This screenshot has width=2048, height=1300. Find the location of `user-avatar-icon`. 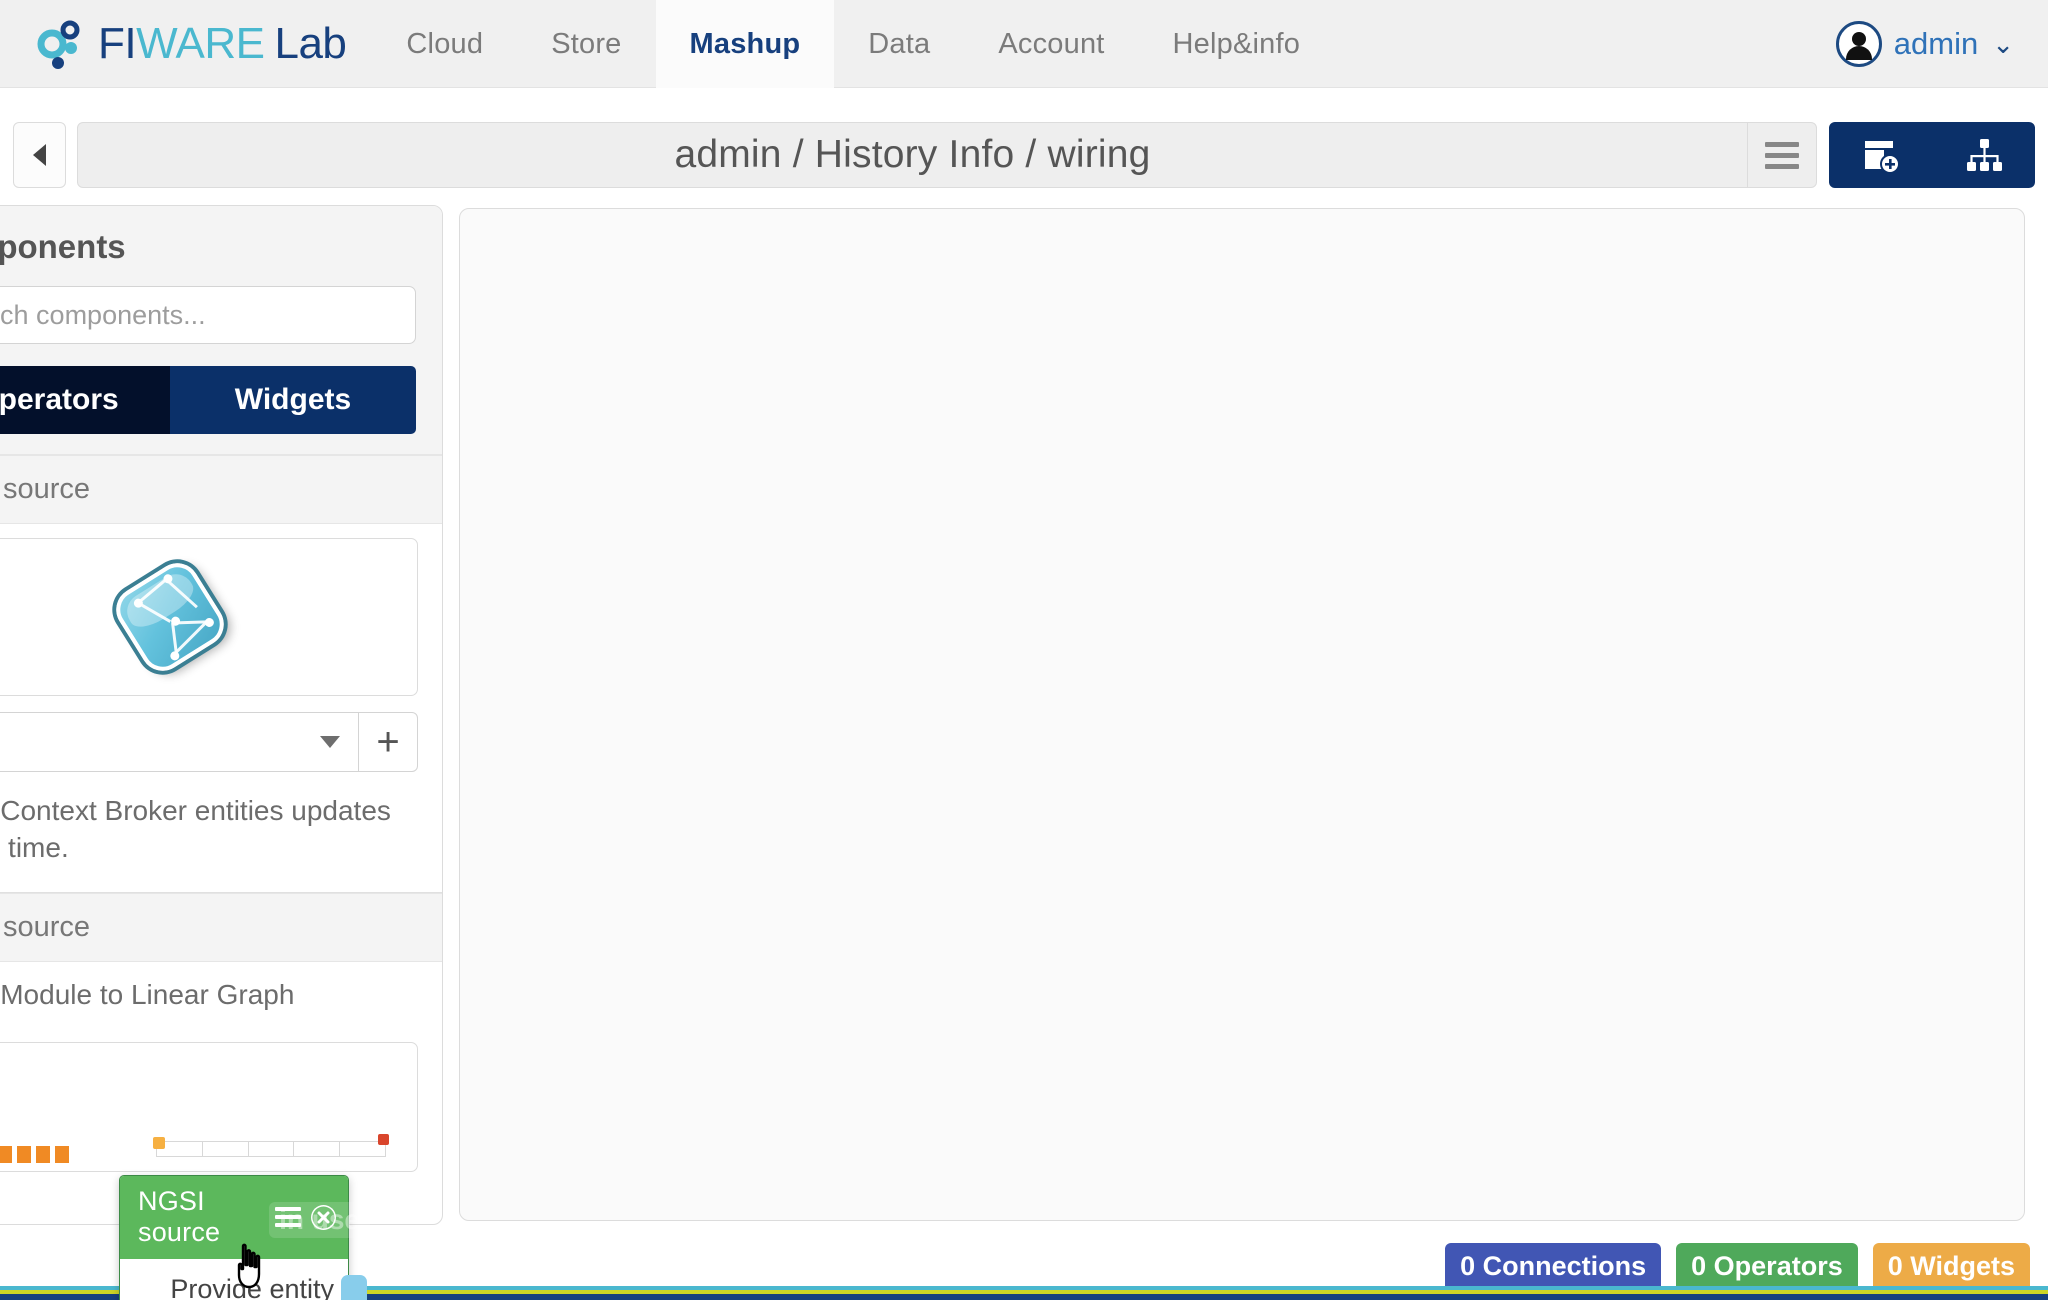

user-avatar-icon is located at coordinates (1858, 43).